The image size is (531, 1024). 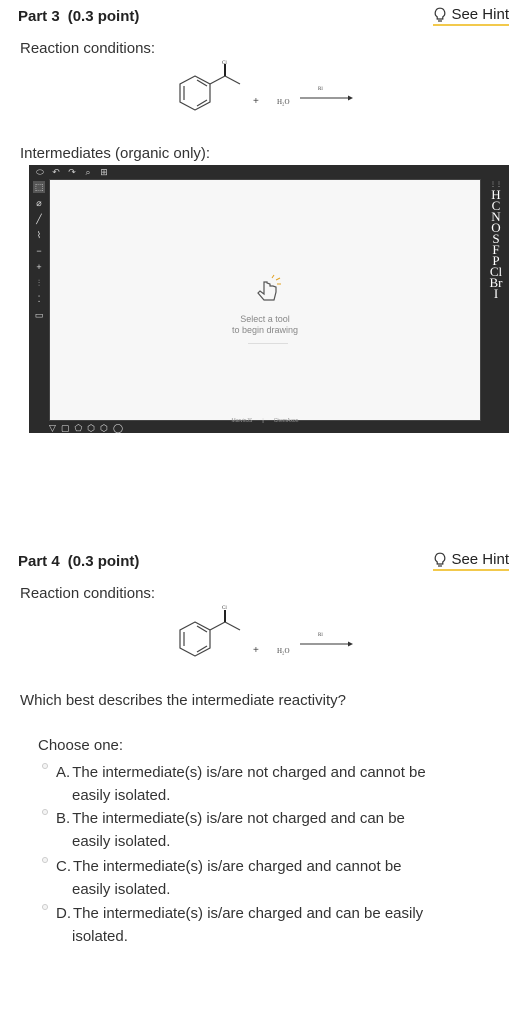 What do you see at coordinates (56, 172) in the screenshot?
I see `undo-icon: ↶` at bounding box center [56, 172].